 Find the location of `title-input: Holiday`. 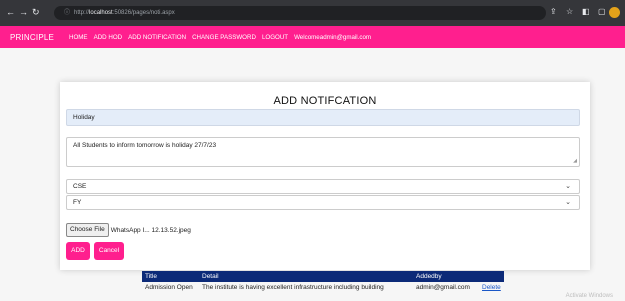

title-input: Holiday is located at coordinates (323, 117).